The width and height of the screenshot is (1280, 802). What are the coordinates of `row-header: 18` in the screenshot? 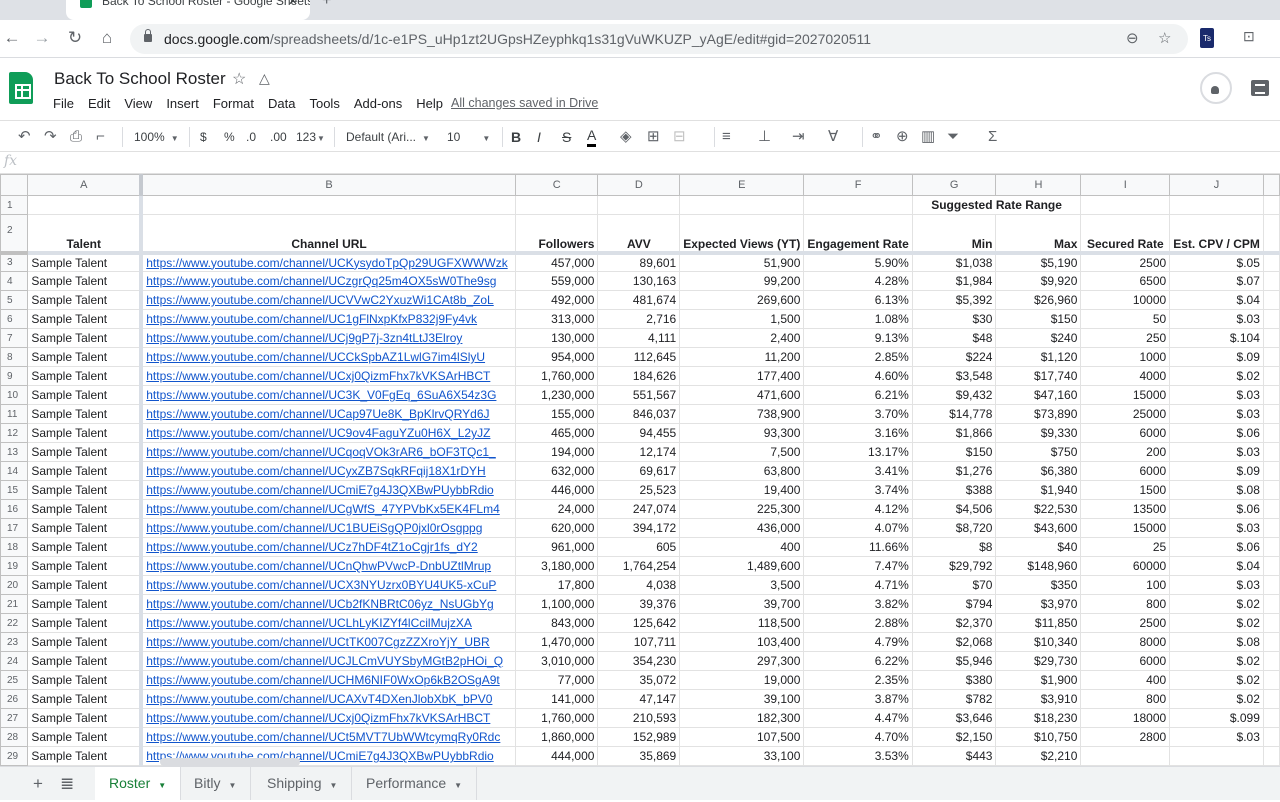 It's located at (14, 547).